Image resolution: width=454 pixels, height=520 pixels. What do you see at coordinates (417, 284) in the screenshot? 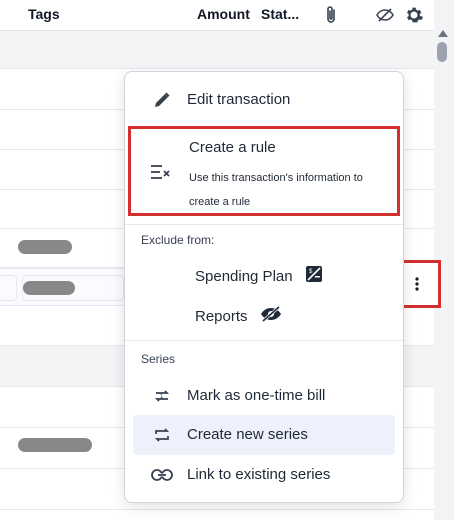
I see `more-vertical-icon` at bounding box center [417, 284].